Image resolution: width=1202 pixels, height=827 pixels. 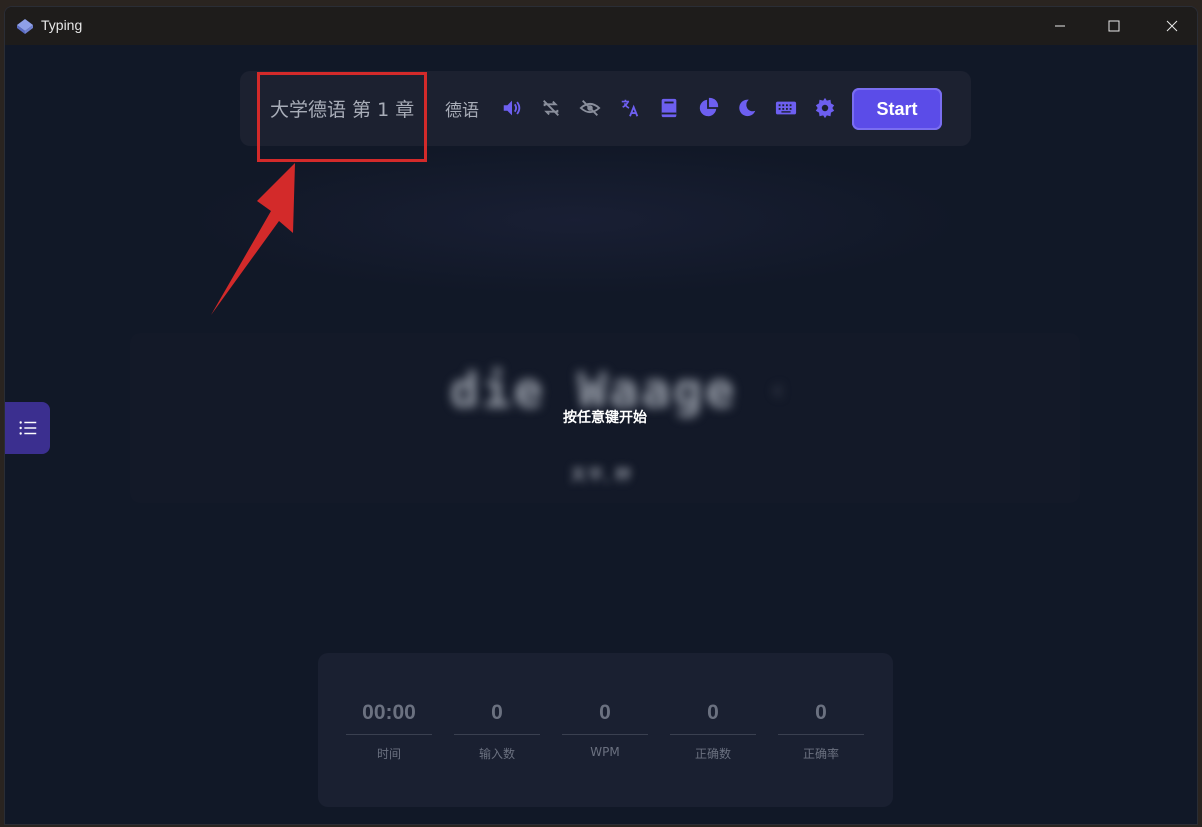 I want to click on annotation-arrow, so click(x=253, y=239).